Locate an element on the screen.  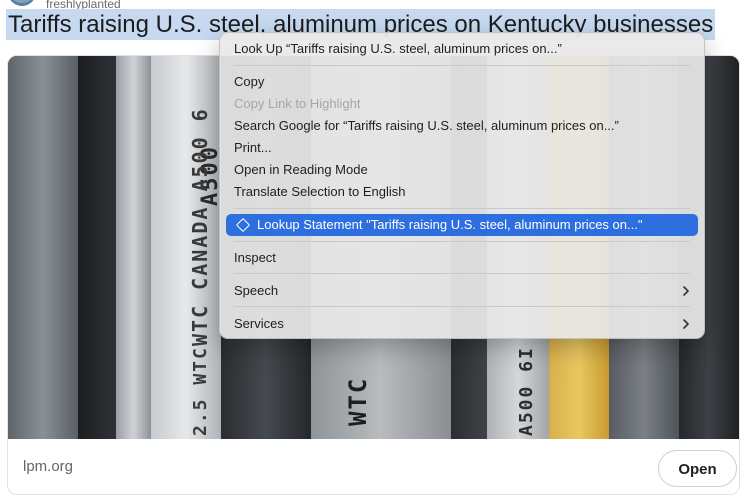
menu-item-copy-link-highlight: Copy Link to Highlight is located at coordinates (297, 104).